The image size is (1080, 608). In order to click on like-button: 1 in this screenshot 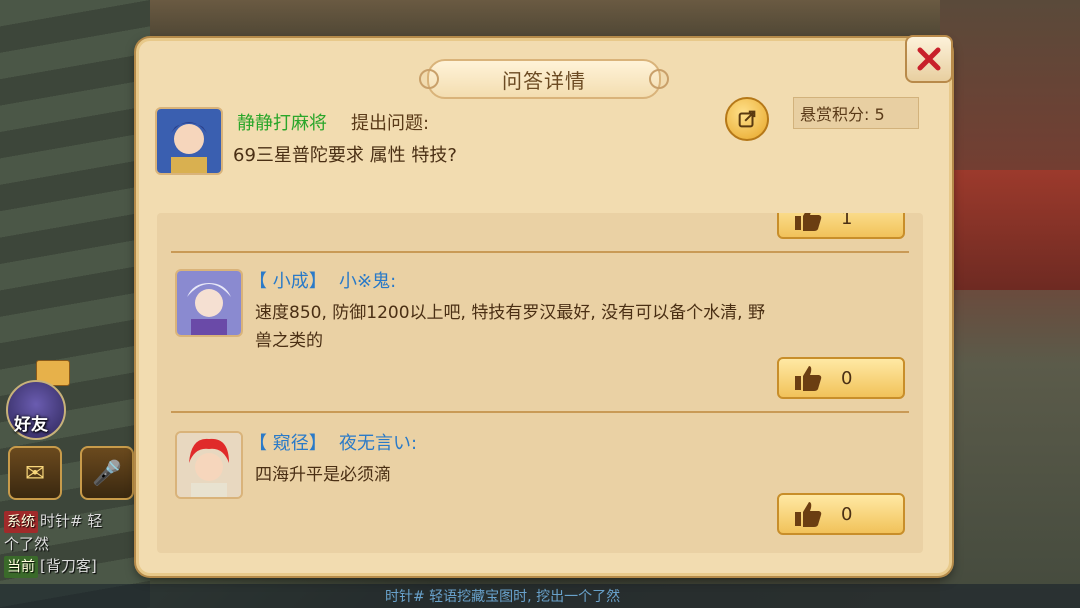, I will do `click(841, 226)`.